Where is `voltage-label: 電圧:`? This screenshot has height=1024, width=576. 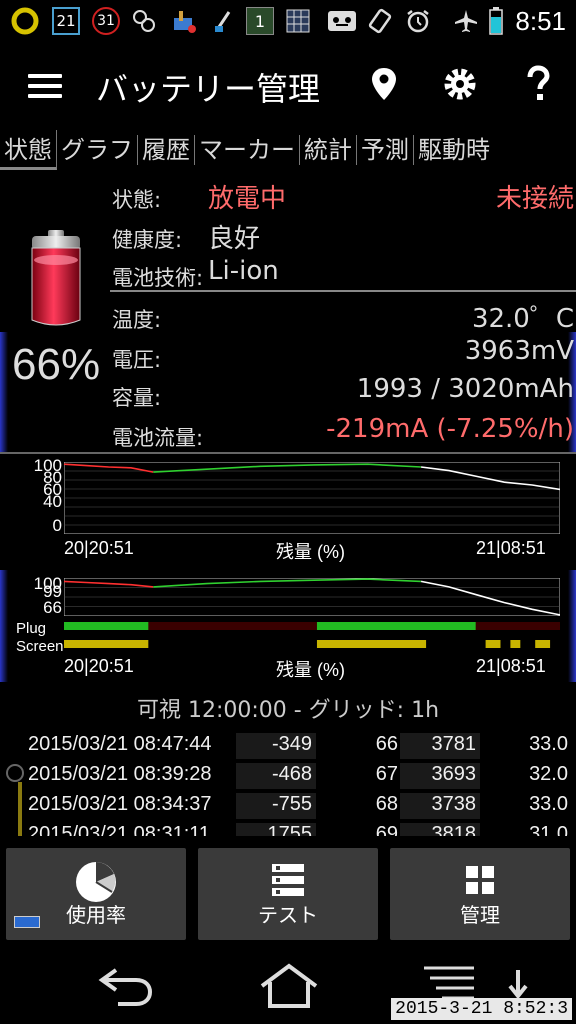 voltage-label: 電圧: is located at coordinates (137, 360).